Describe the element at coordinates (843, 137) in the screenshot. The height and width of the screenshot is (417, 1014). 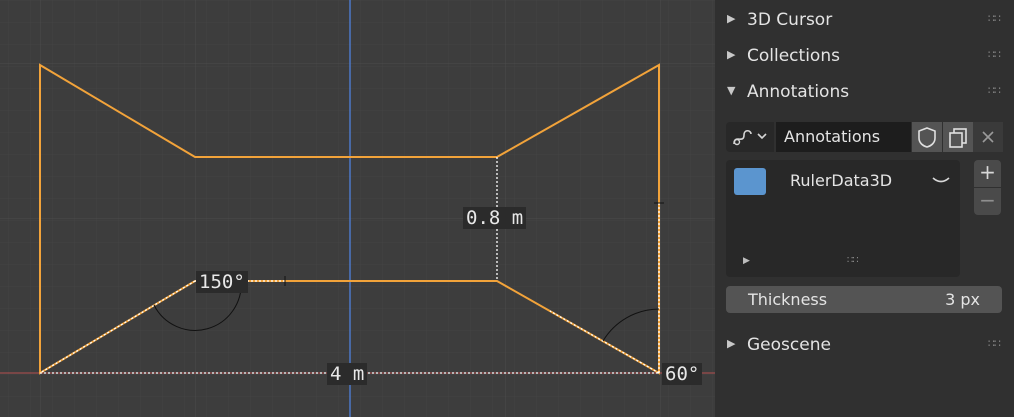
I see `annotation-name-field: Annotations` at that location.